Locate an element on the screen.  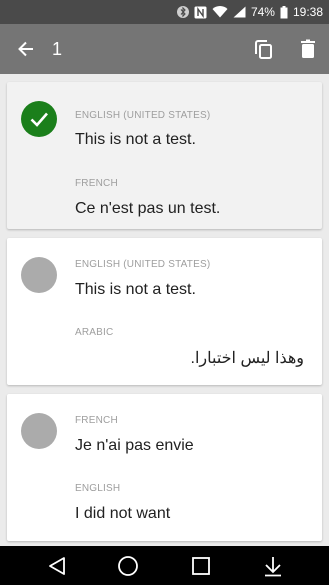
trash-icon is located at coordinates (308, 48).